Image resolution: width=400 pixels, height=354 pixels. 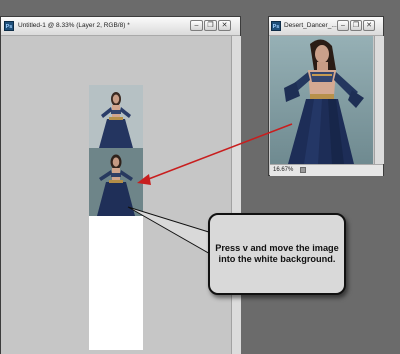 I want to click on desert-canvas, so click(x=321, y=100).